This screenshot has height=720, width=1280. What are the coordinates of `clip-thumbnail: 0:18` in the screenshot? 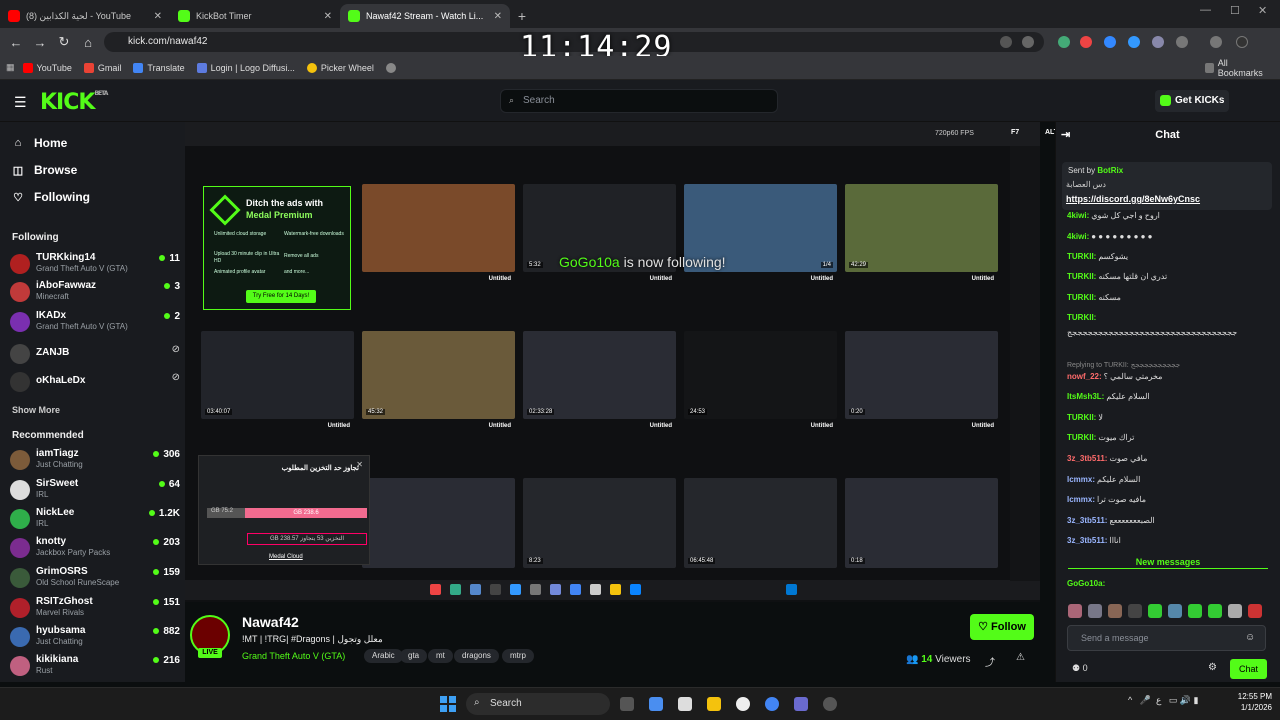 It's located at (921, 523).